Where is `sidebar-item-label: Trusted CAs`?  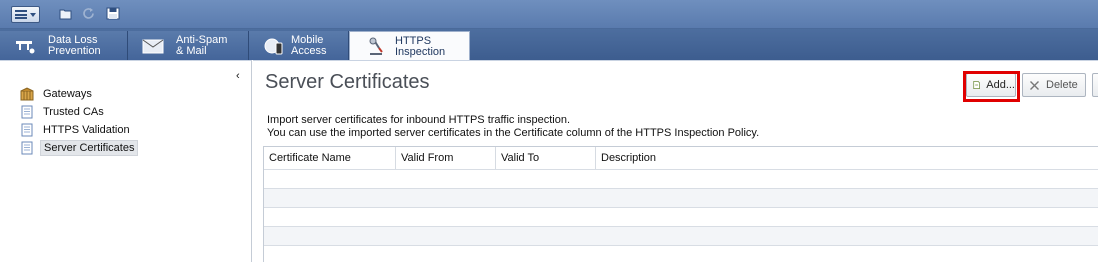 sidebar-item-label: Trusted CAs is located at coordinates (73, 111).